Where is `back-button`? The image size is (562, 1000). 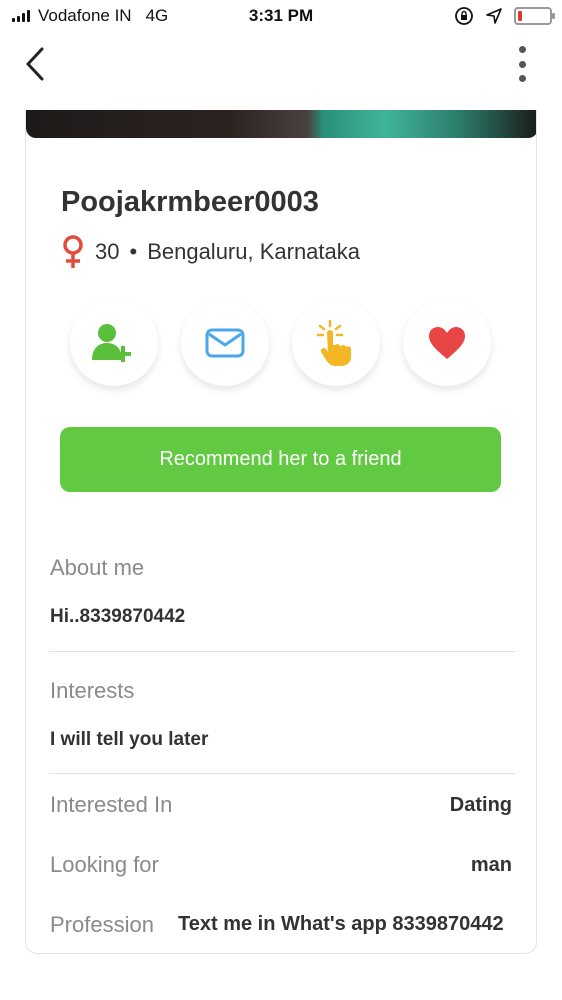 back-button is located at coordinates (38, 64).